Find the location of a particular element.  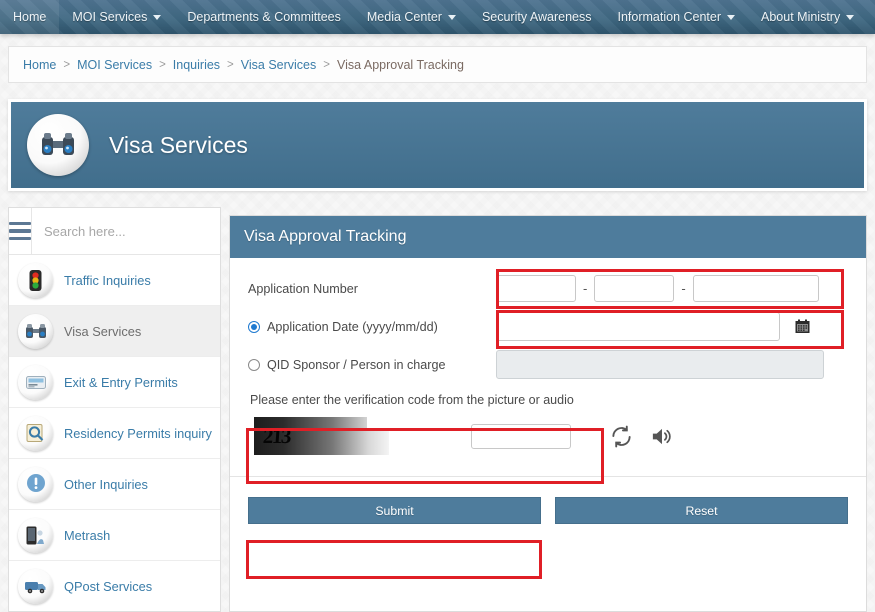

nav-item-label: Home is located at coordinates (30, 17).